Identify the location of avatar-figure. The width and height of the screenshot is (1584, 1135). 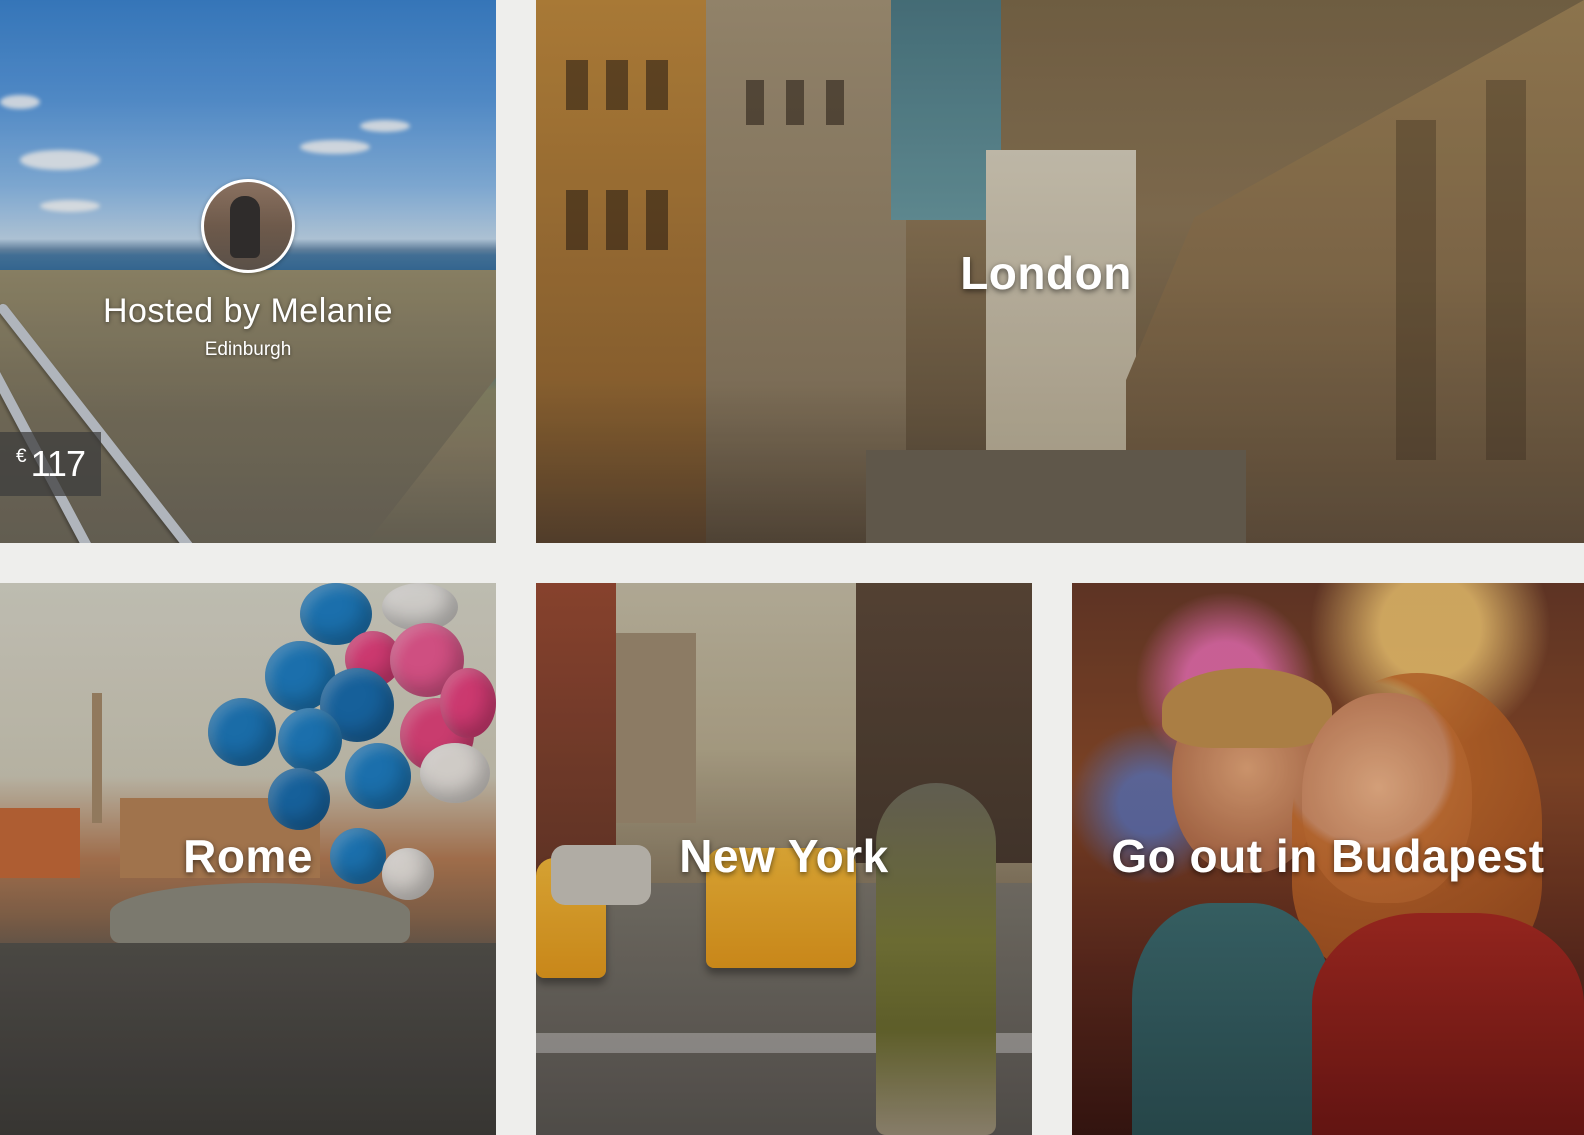
(245, 227).